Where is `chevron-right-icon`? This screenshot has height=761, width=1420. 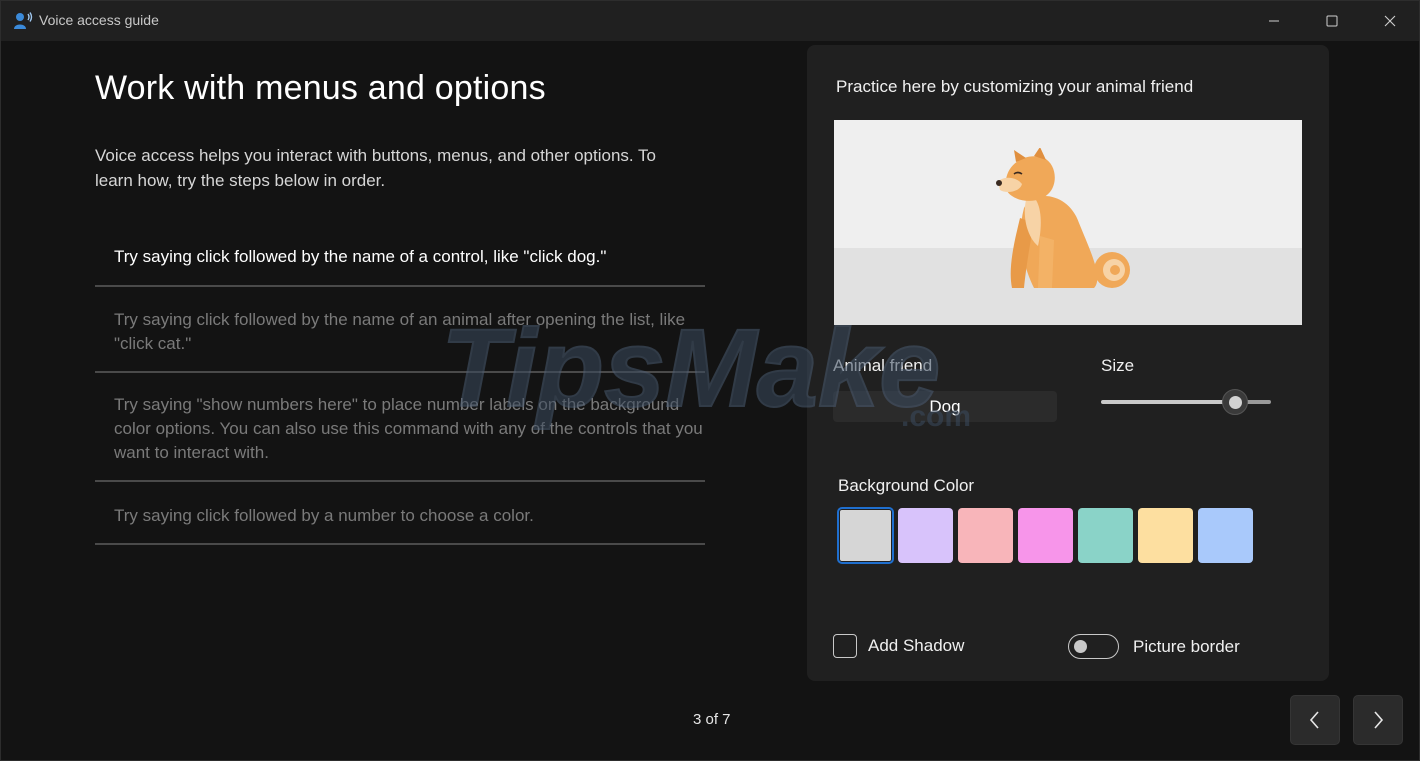 chevron-right-icon is located at coordinates (1379, 720).